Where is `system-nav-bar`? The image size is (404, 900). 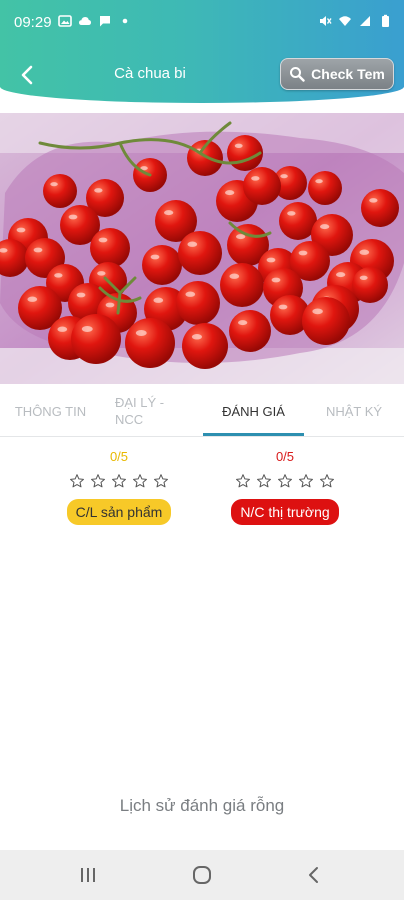
system-nav-bar is located at coordinates (202, 875).